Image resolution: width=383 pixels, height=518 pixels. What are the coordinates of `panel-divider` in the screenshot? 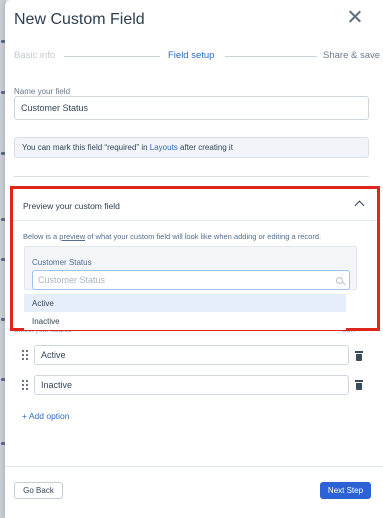 It's located at (195, 220).